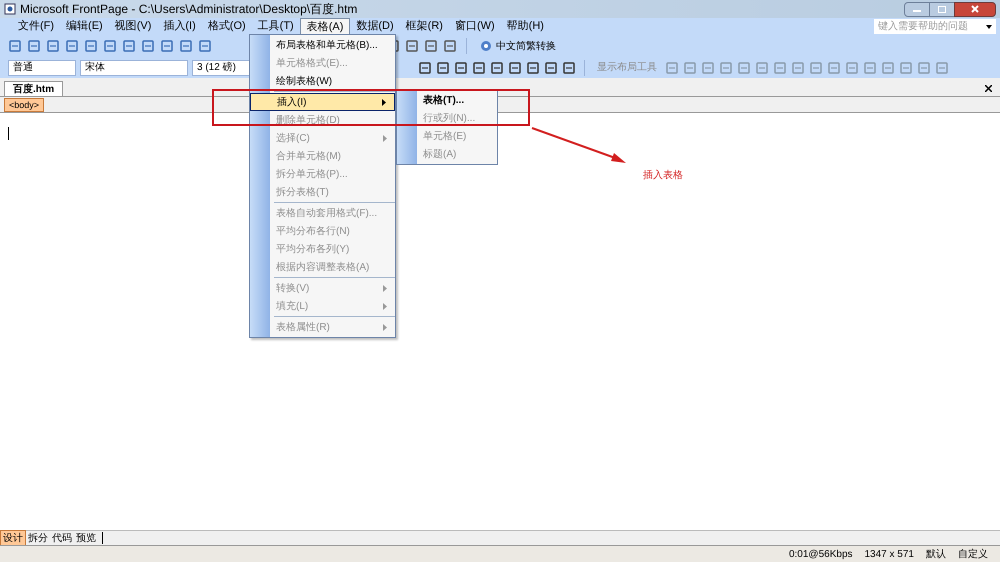  What do you see at coordinates (36, 26) in the screenshot?
I see `menu-item: 文件(F)` at bounding box center [36, 26].